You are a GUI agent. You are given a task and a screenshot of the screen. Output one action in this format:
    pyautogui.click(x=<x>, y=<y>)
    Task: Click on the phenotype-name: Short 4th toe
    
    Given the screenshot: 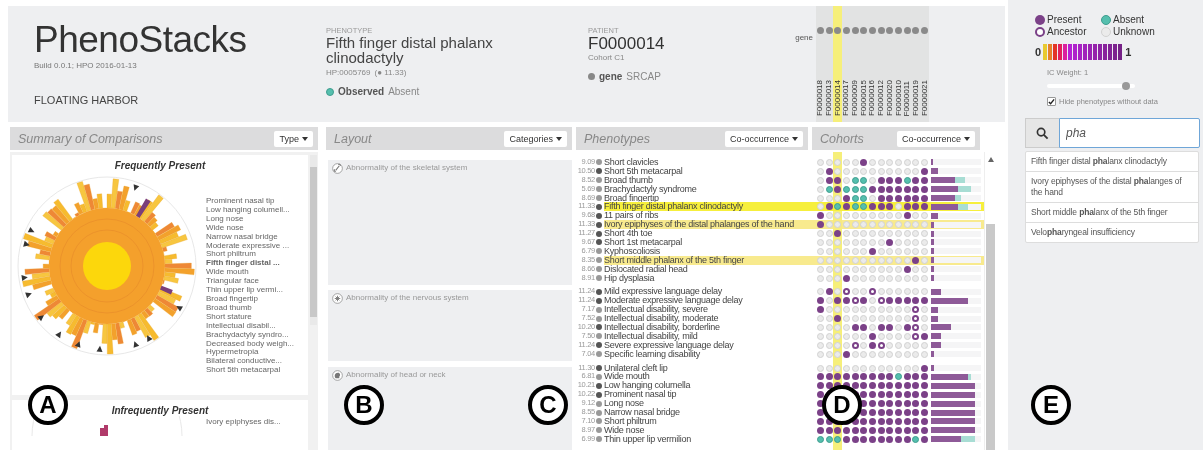 What is the action you would take?
    pyautogui.click(x=708, y=234)
    